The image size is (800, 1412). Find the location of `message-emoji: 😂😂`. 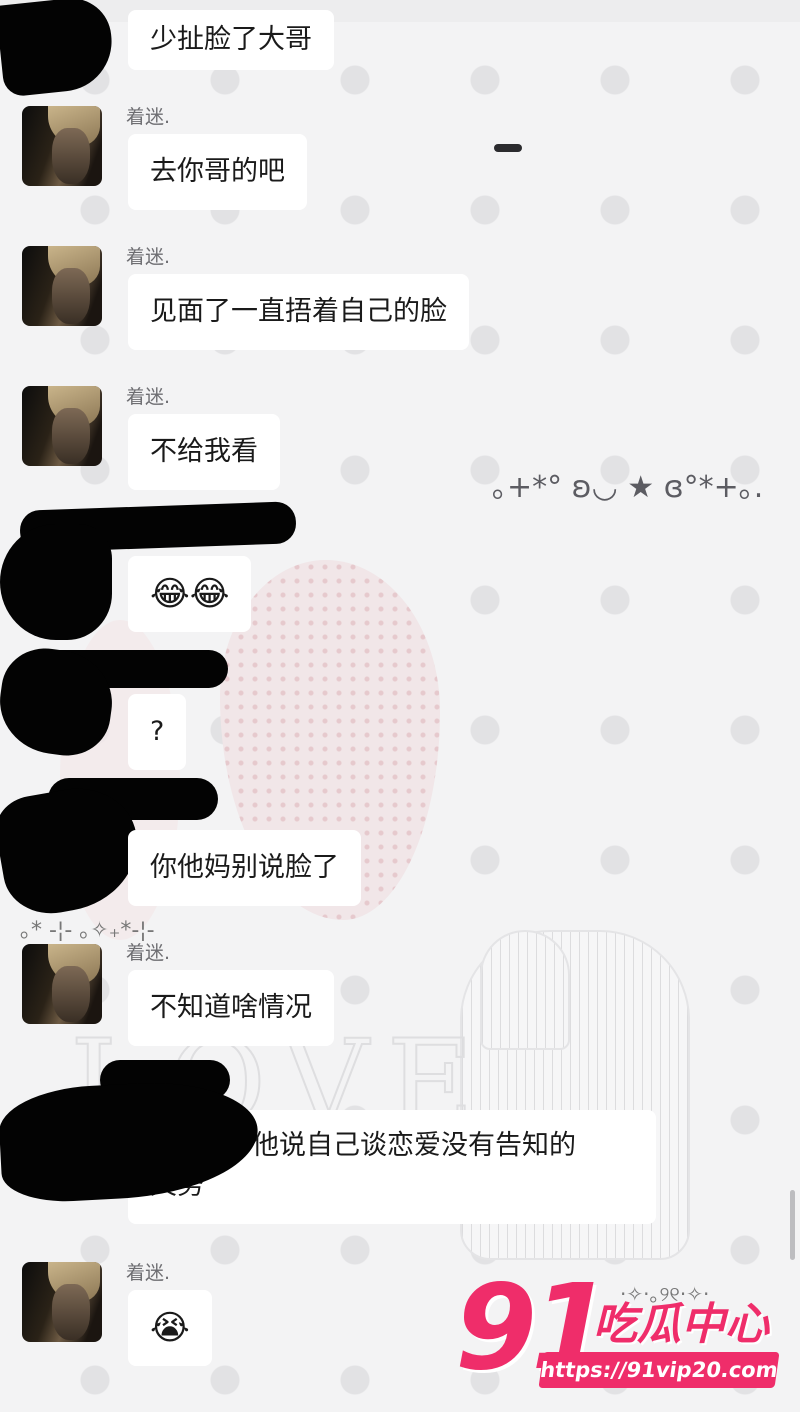

message-emoji: 😂😂 is located at coordinates (190, 594).